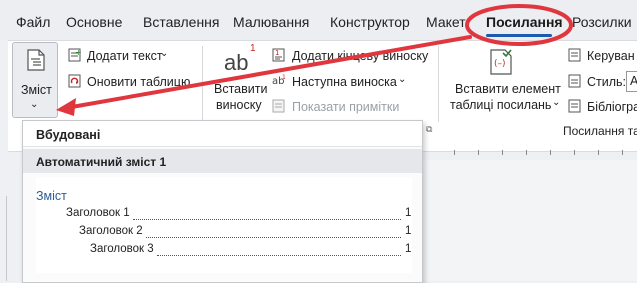  Describe the element at coordinates (519, 25) in the screenshot. I see `highlight-ellipse` at that location.